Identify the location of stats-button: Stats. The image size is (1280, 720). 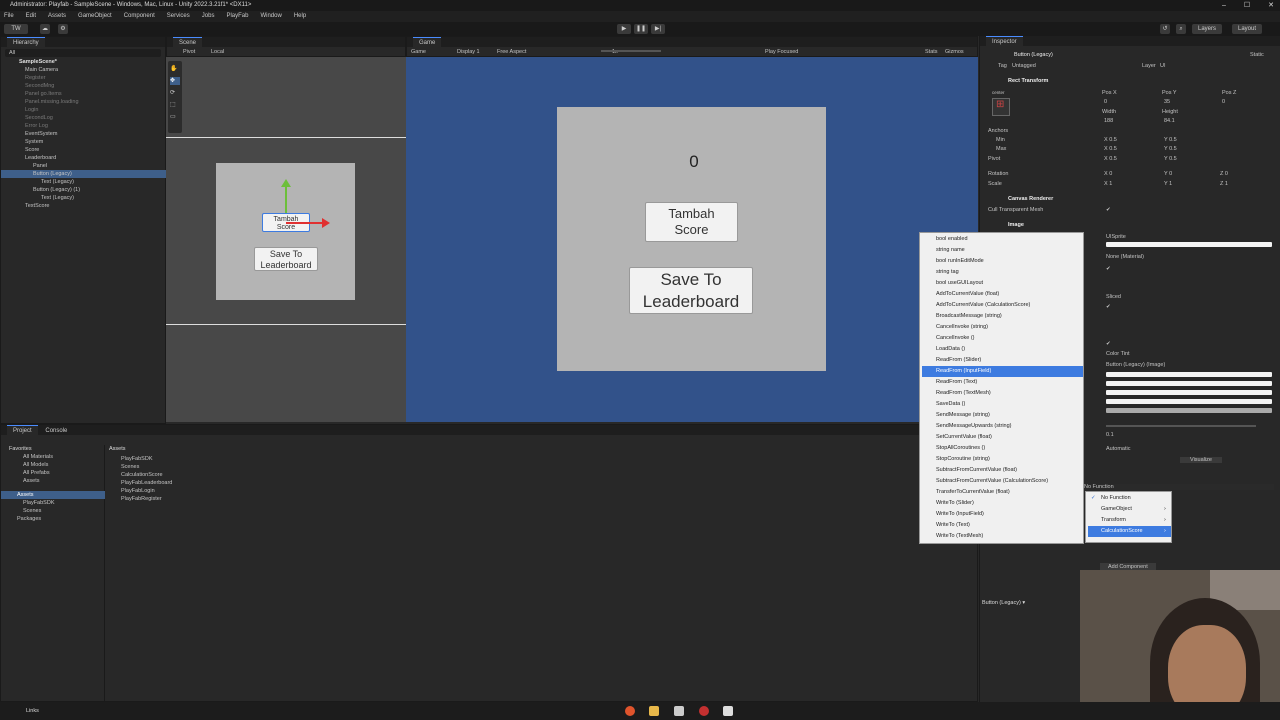
(931, 52).